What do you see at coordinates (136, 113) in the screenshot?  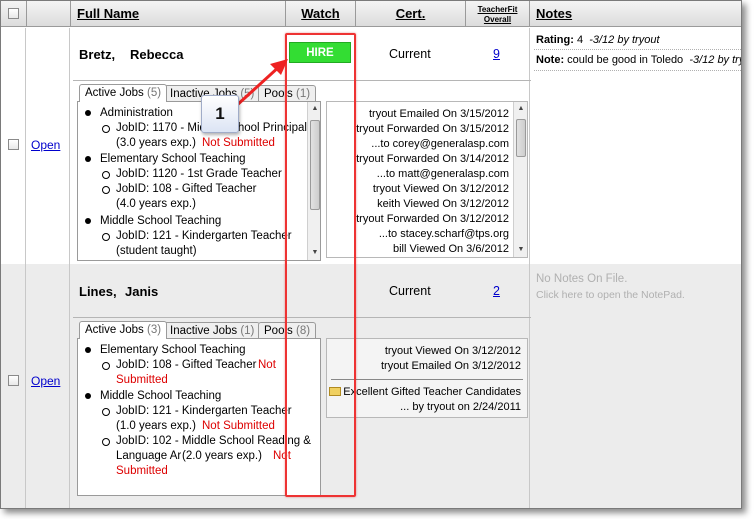 I see `job-category: Administration` at bounding box center [136, 113].